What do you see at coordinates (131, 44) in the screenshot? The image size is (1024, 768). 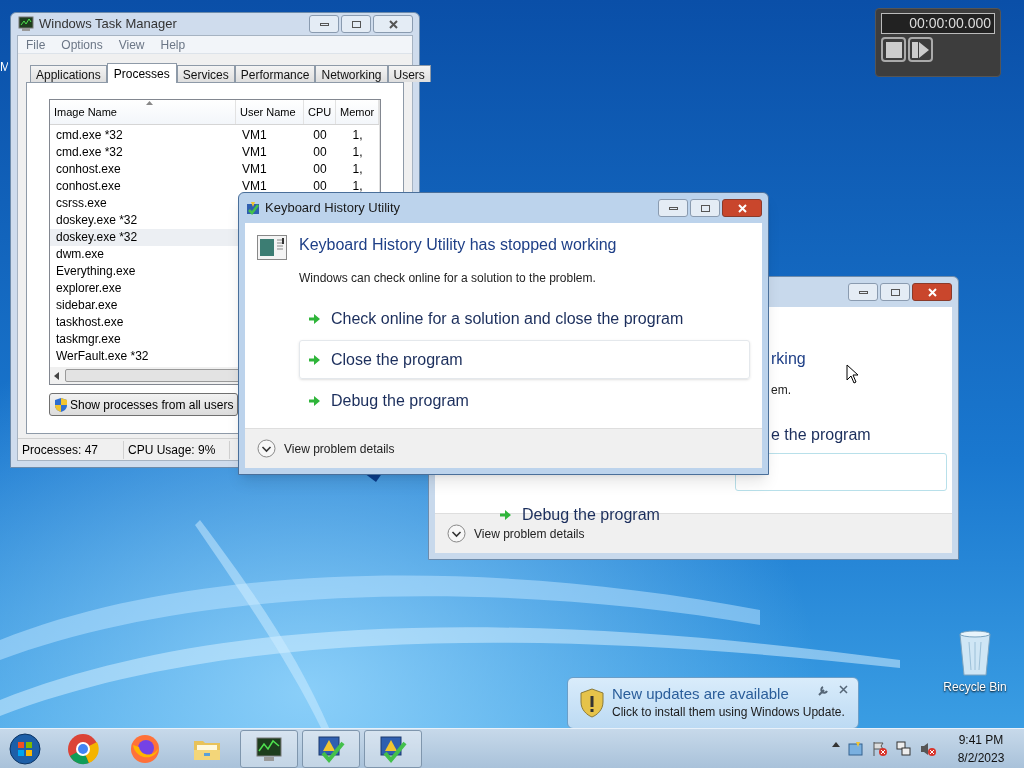 I see `menu-item: View` at bounding box center [131, 44].